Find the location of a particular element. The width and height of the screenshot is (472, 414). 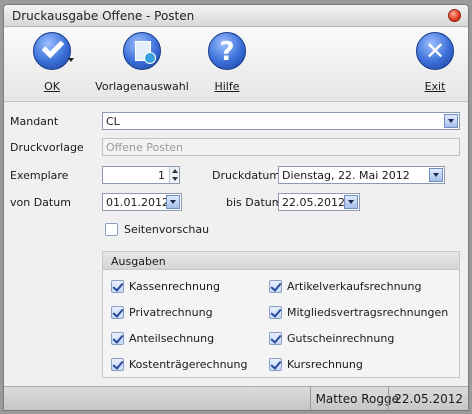

mitgliedsvertragsrechnungen-checkbox is located at coordinates (275, 312).